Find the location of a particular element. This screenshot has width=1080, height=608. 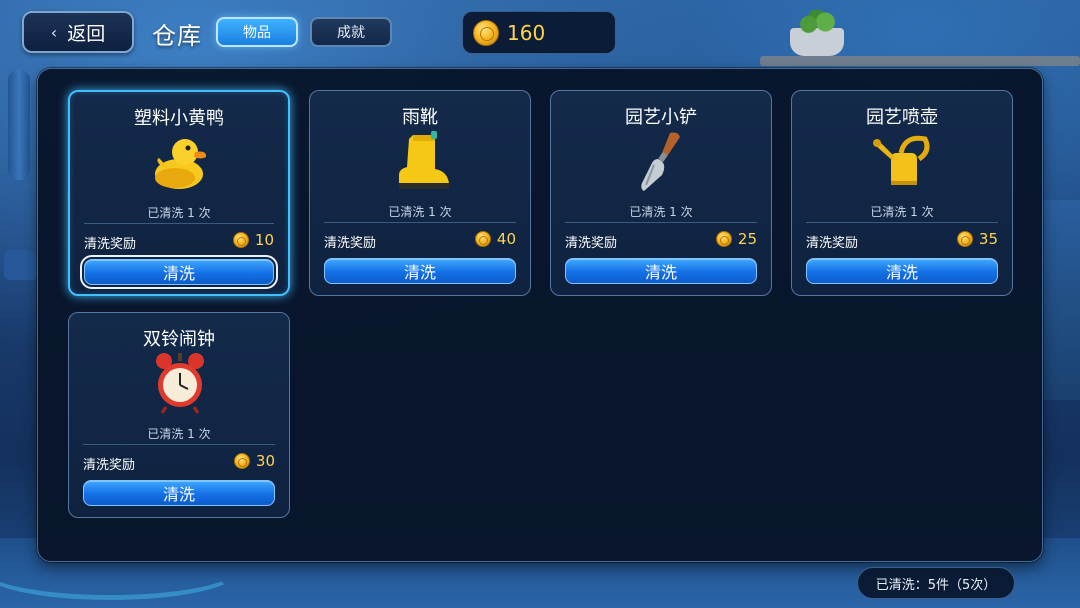

background-plant is located at coordinates (817, 22).